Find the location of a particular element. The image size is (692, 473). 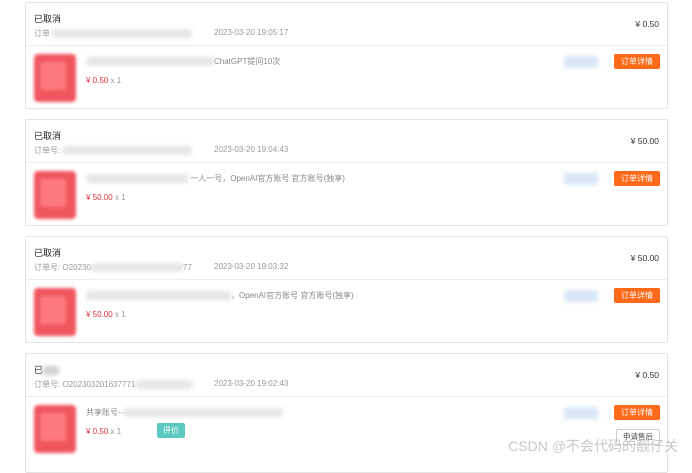

product-name: ChatGPT提问10次 is located at coordinates (183, 61).